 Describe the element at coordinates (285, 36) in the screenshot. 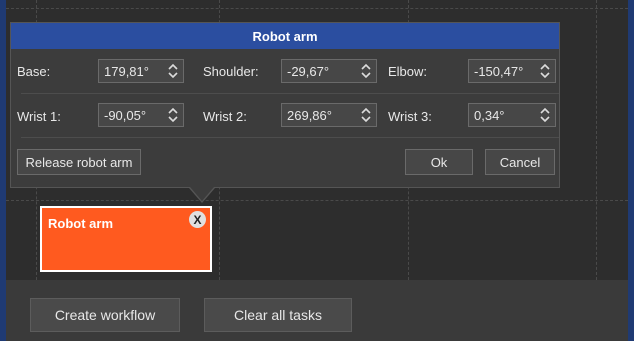

I see `dialog-title: Robot arm` at that location.